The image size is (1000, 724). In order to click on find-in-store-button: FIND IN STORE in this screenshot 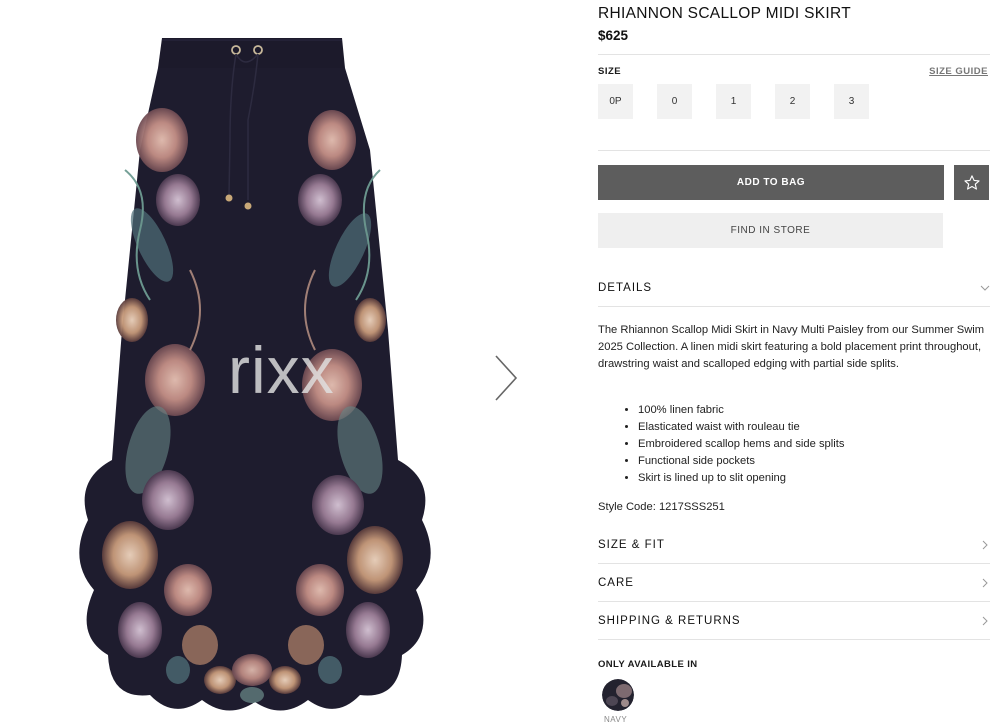, I will do `click(770, 230)`.